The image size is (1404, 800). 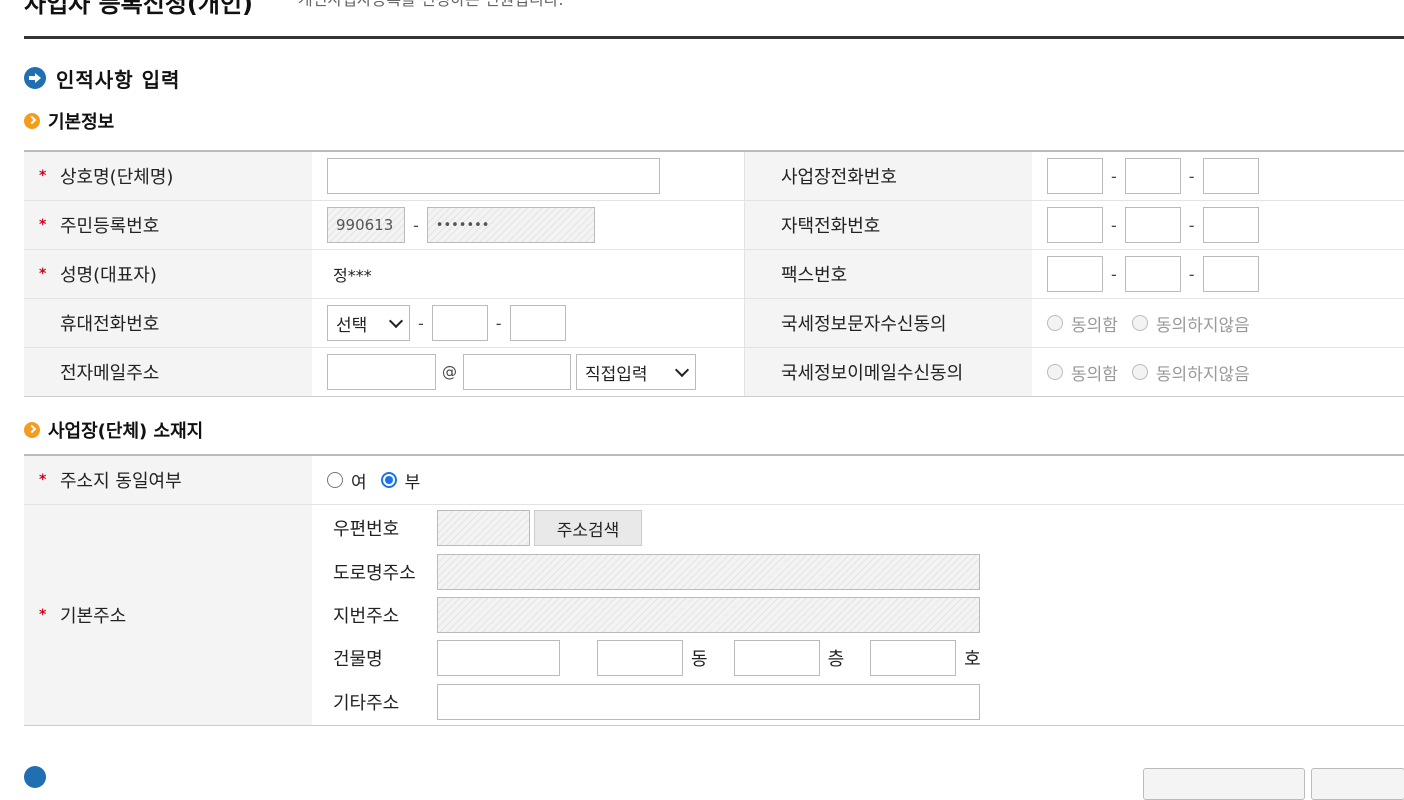 I want to click on mobile-prefix-select: 선택, so click(x=368, y=323).